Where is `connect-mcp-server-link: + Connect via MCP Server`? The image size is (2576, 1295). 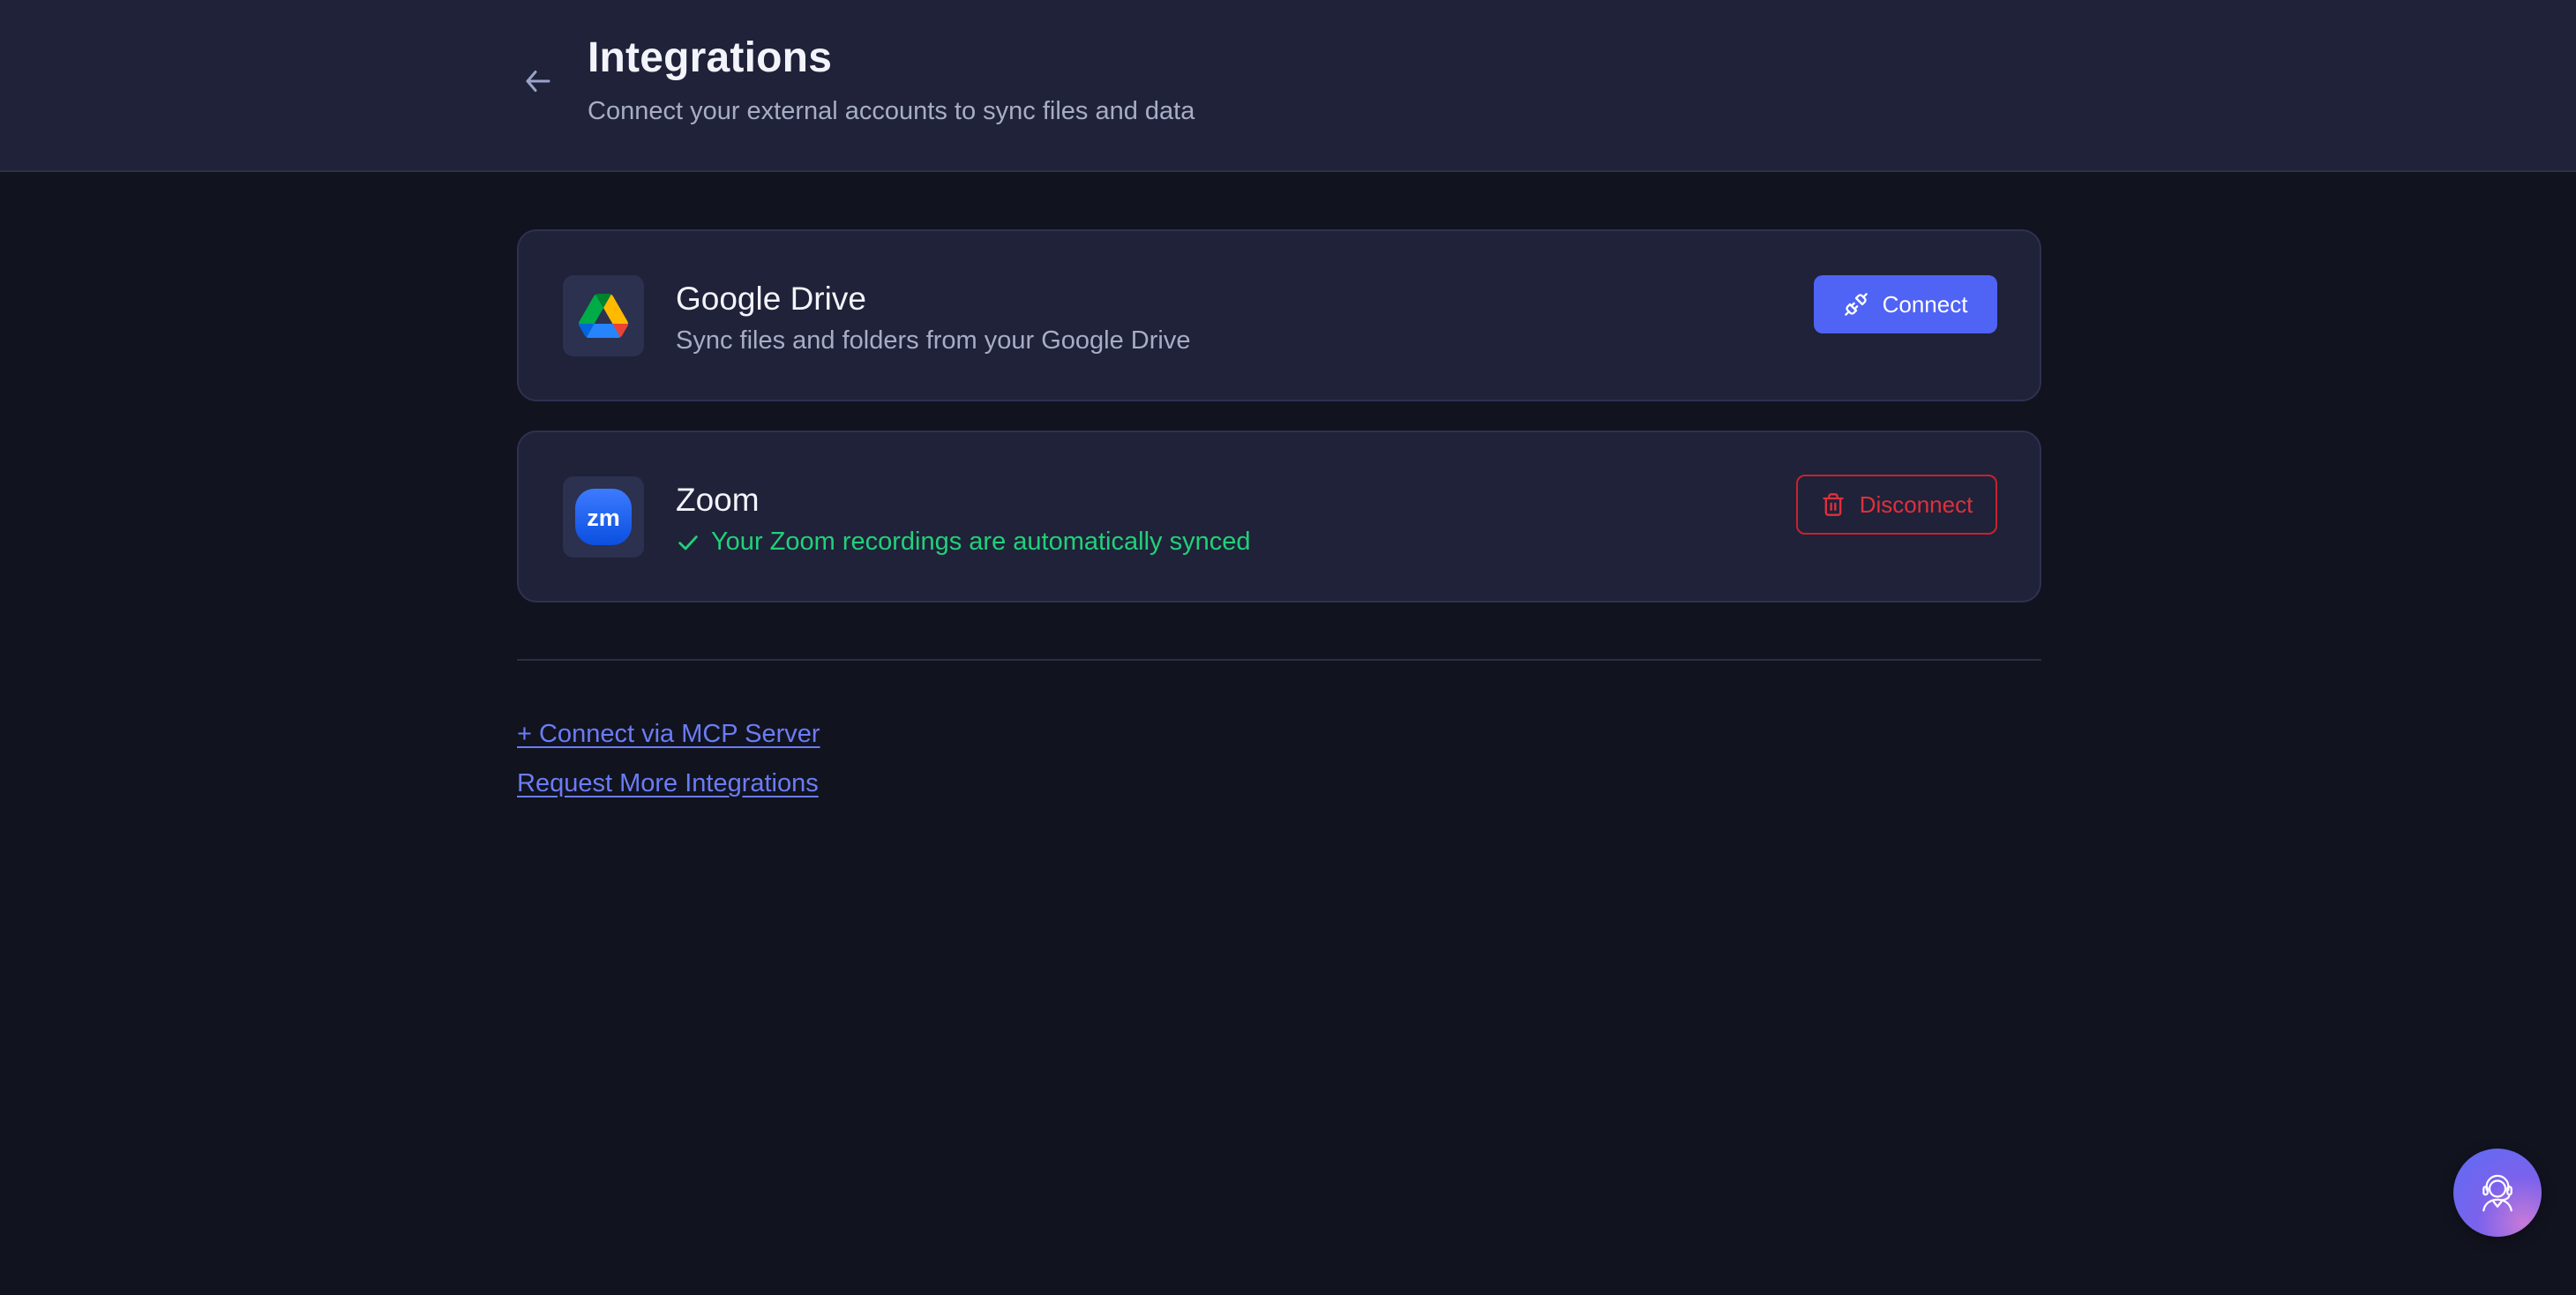 connect-mcp-server-link: + Connect via MCP Server is located at coordinates (669, 734).